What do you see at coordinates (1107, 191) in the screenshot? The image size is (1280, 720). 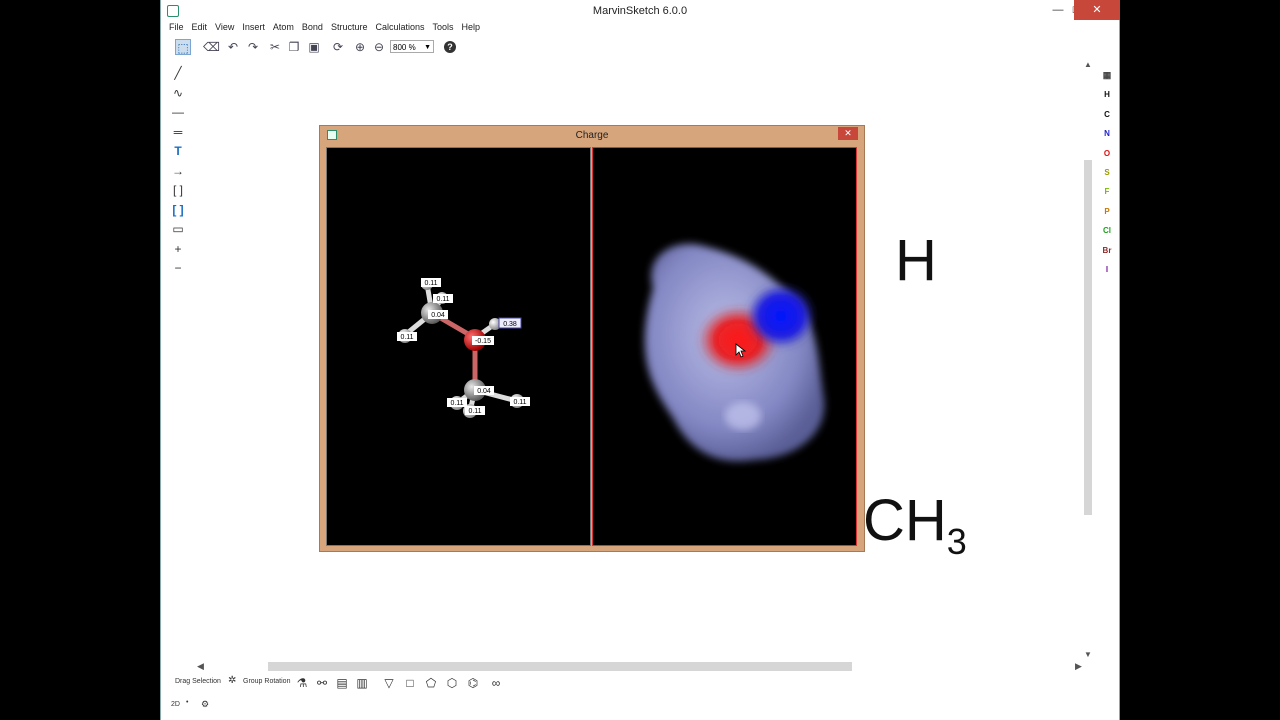 I see `element-f-button: F` at bounding box center [1107, 191].